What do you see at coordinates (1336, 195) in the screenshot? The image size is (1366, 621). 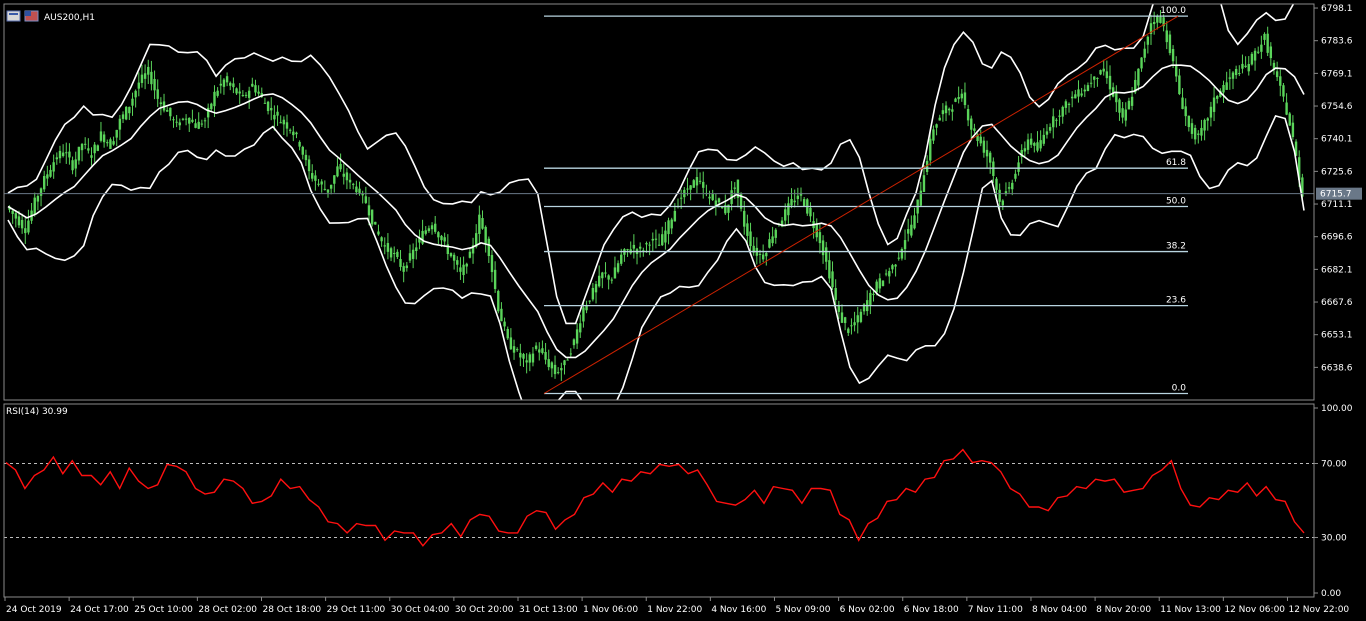 I see `current-price-label: 6715.7` at bounding box center [1336, 195].